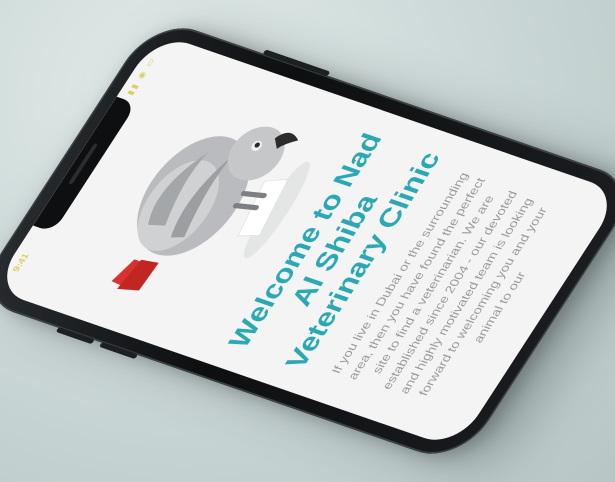 This screenshot has width=615, height=482. Describe the element at coordinates (142, 76) in the screenshot. I see `status-icons: ▮▮ ◉ ▭` at that location.